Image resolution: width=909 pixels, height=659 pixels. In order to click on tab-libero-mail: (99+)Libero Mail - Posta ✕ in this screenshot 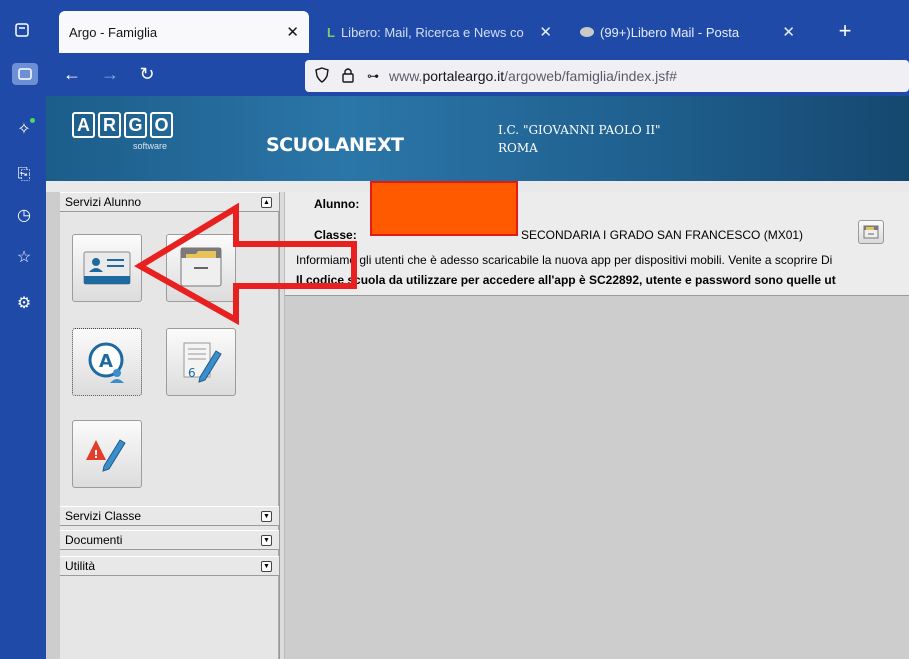, I will do `click(692, 32)`.